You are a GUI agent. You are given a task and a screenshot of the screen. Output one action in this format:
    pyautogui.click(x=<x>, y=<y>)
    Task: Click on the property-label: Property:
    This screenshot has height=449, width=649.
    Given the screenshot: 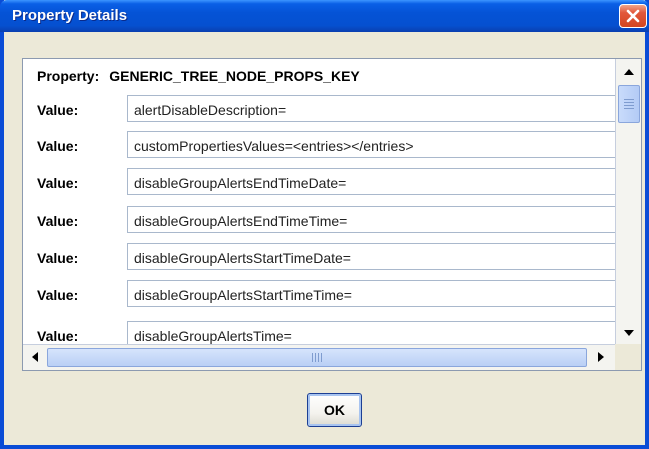 What is the action you would take?
    pyautogui.click(x=68, y=76)
    